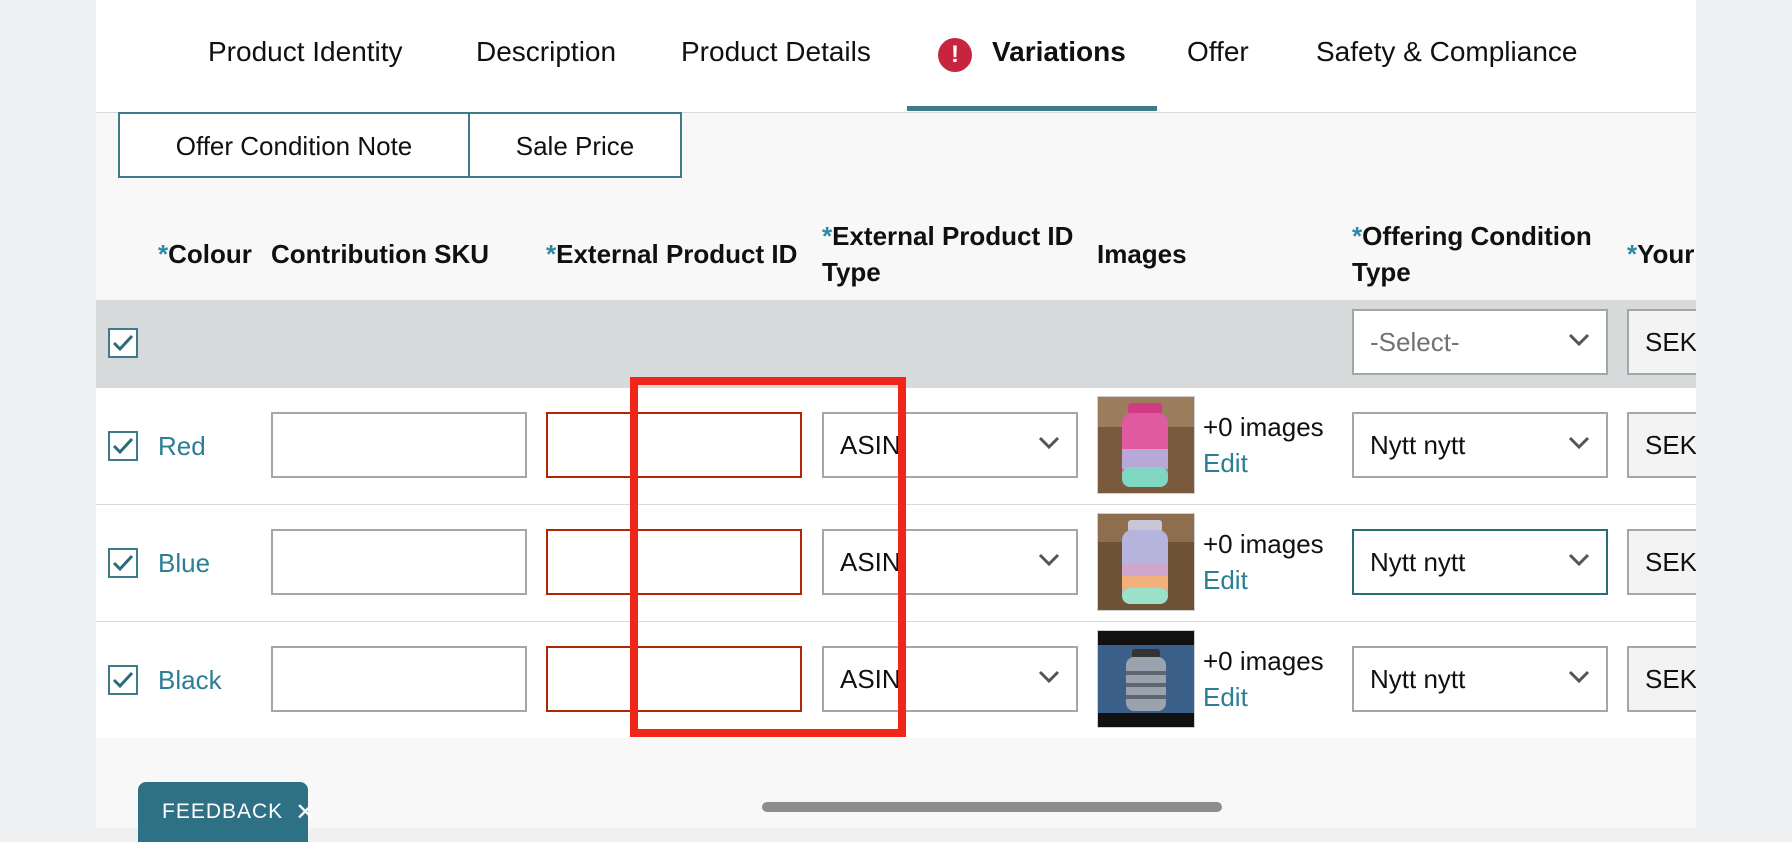 This screenshot has height=842, width=1792. I want to click on column-header-your-price: *Your, so click(1660, 254).